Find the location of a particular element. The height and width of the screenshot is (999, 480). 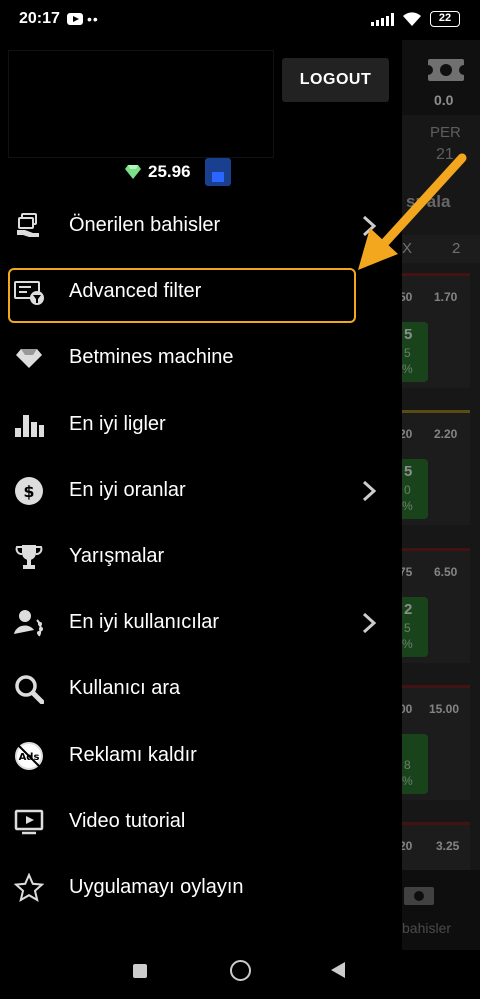

signal-icon is located at coordinates (382, 19).